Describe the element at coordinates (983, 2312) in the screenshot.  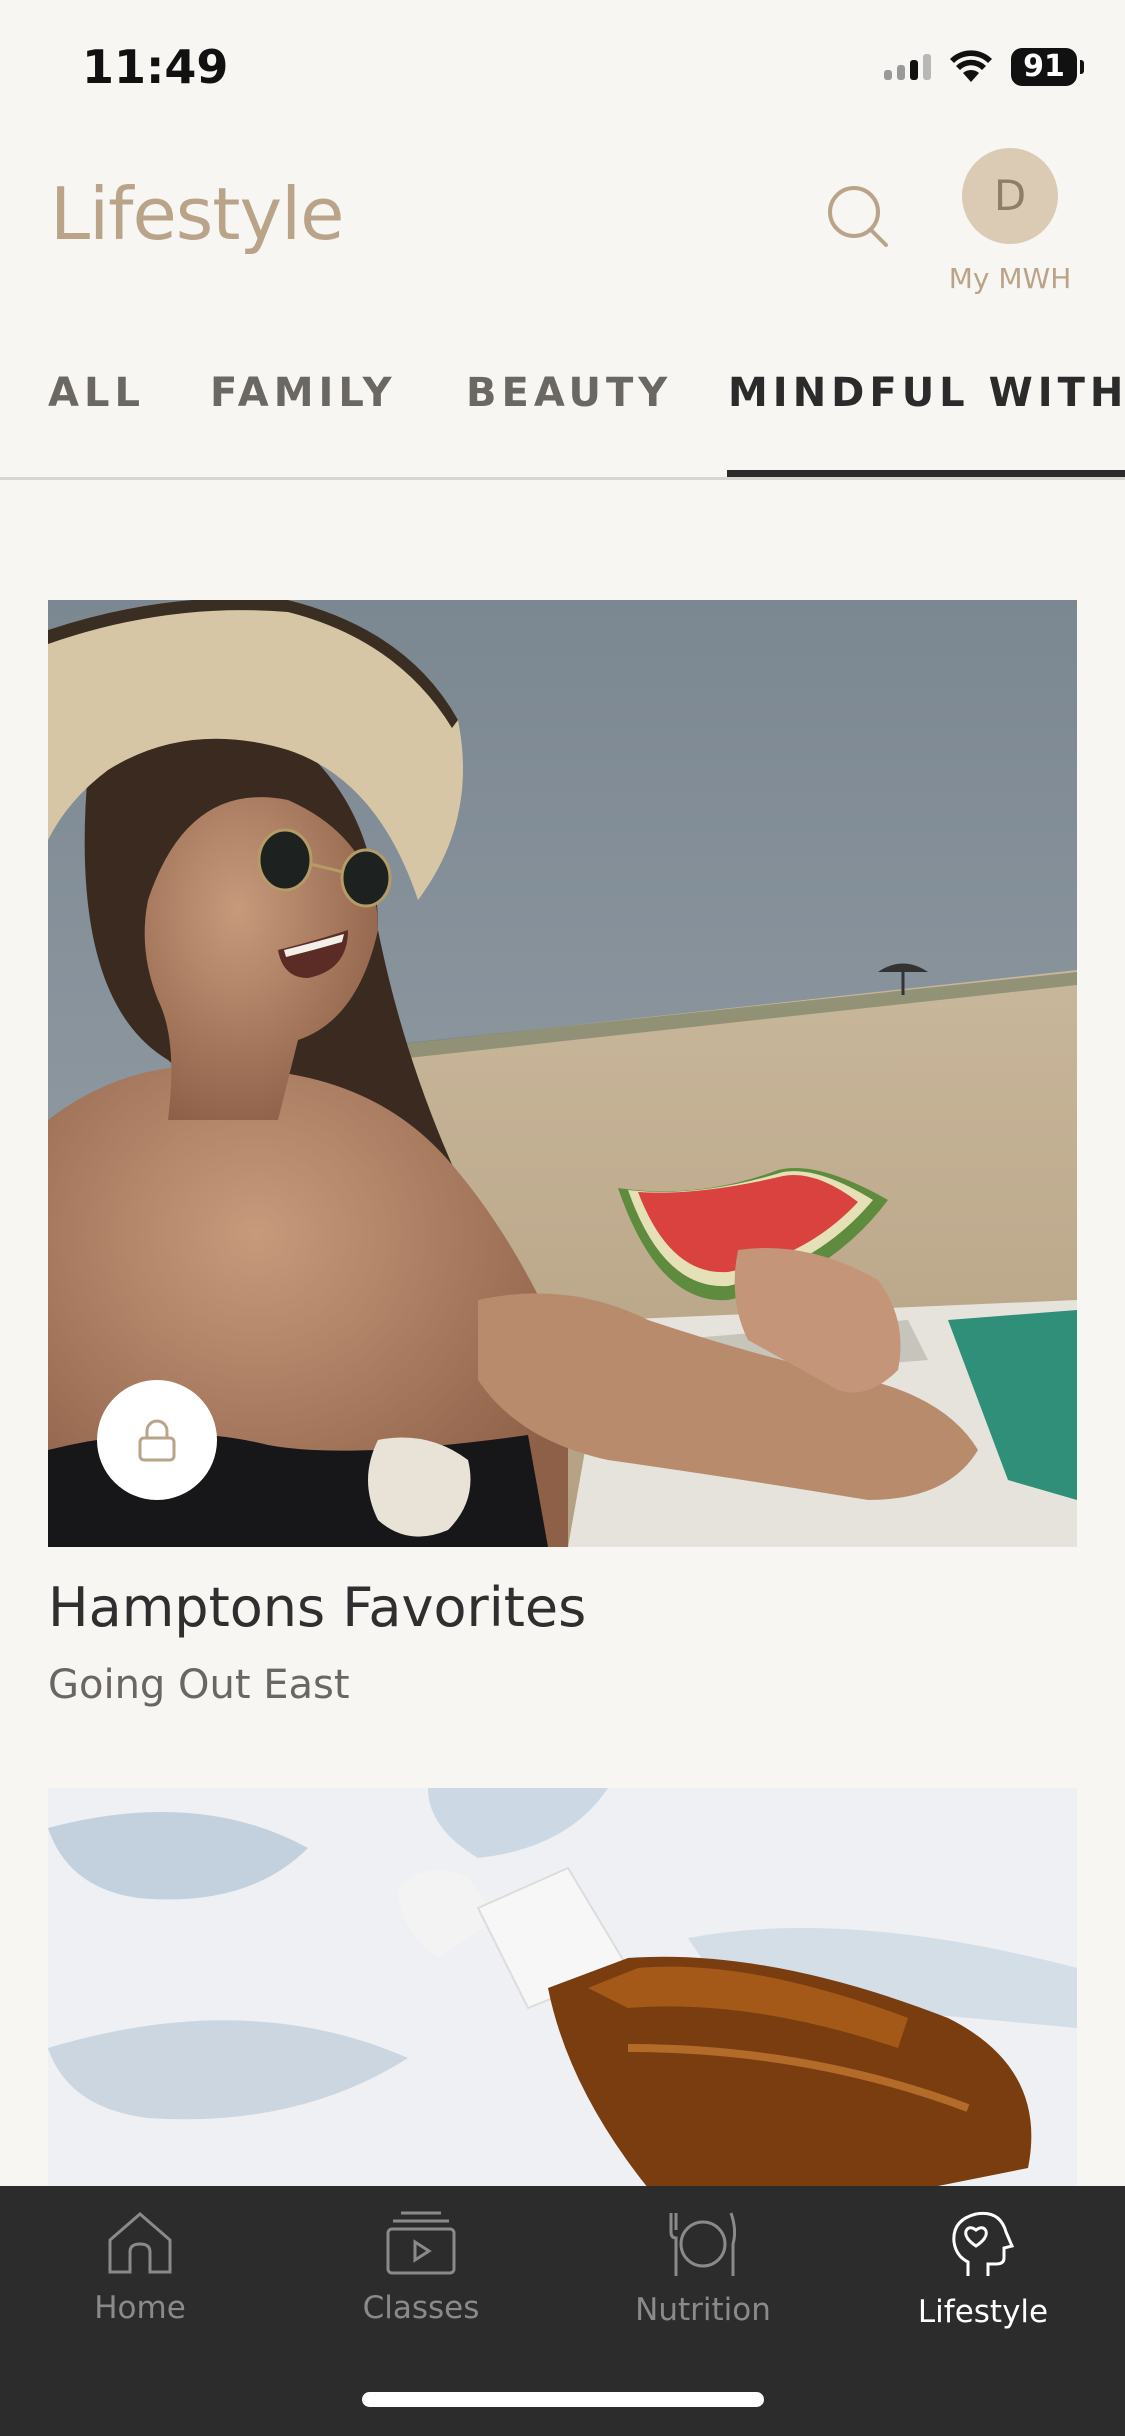
I see `nav-lifestyle-label: Lifestyle` at that location.